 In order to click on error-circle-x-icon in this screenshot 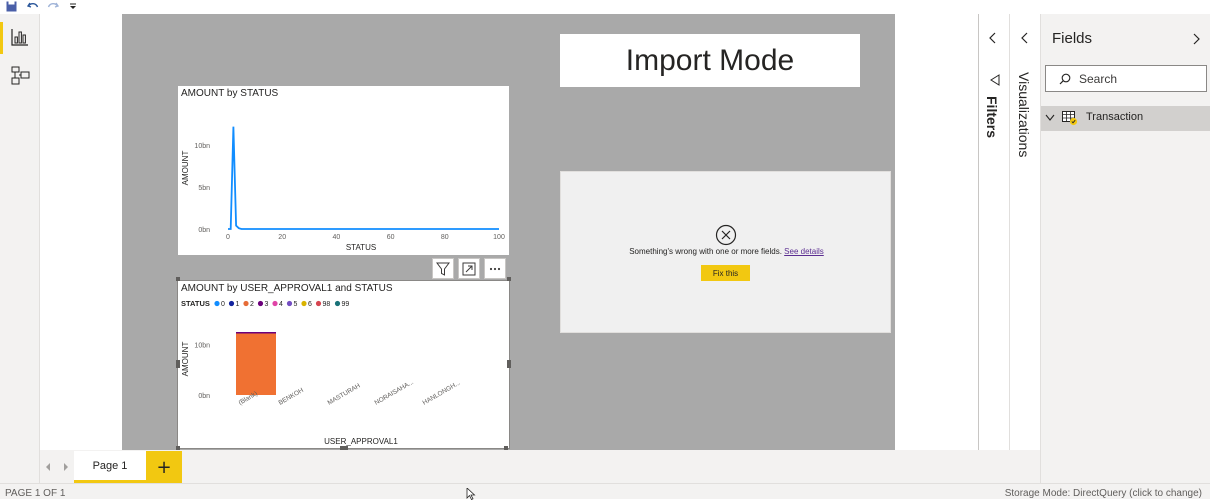, I will do `click(726, 235)`.